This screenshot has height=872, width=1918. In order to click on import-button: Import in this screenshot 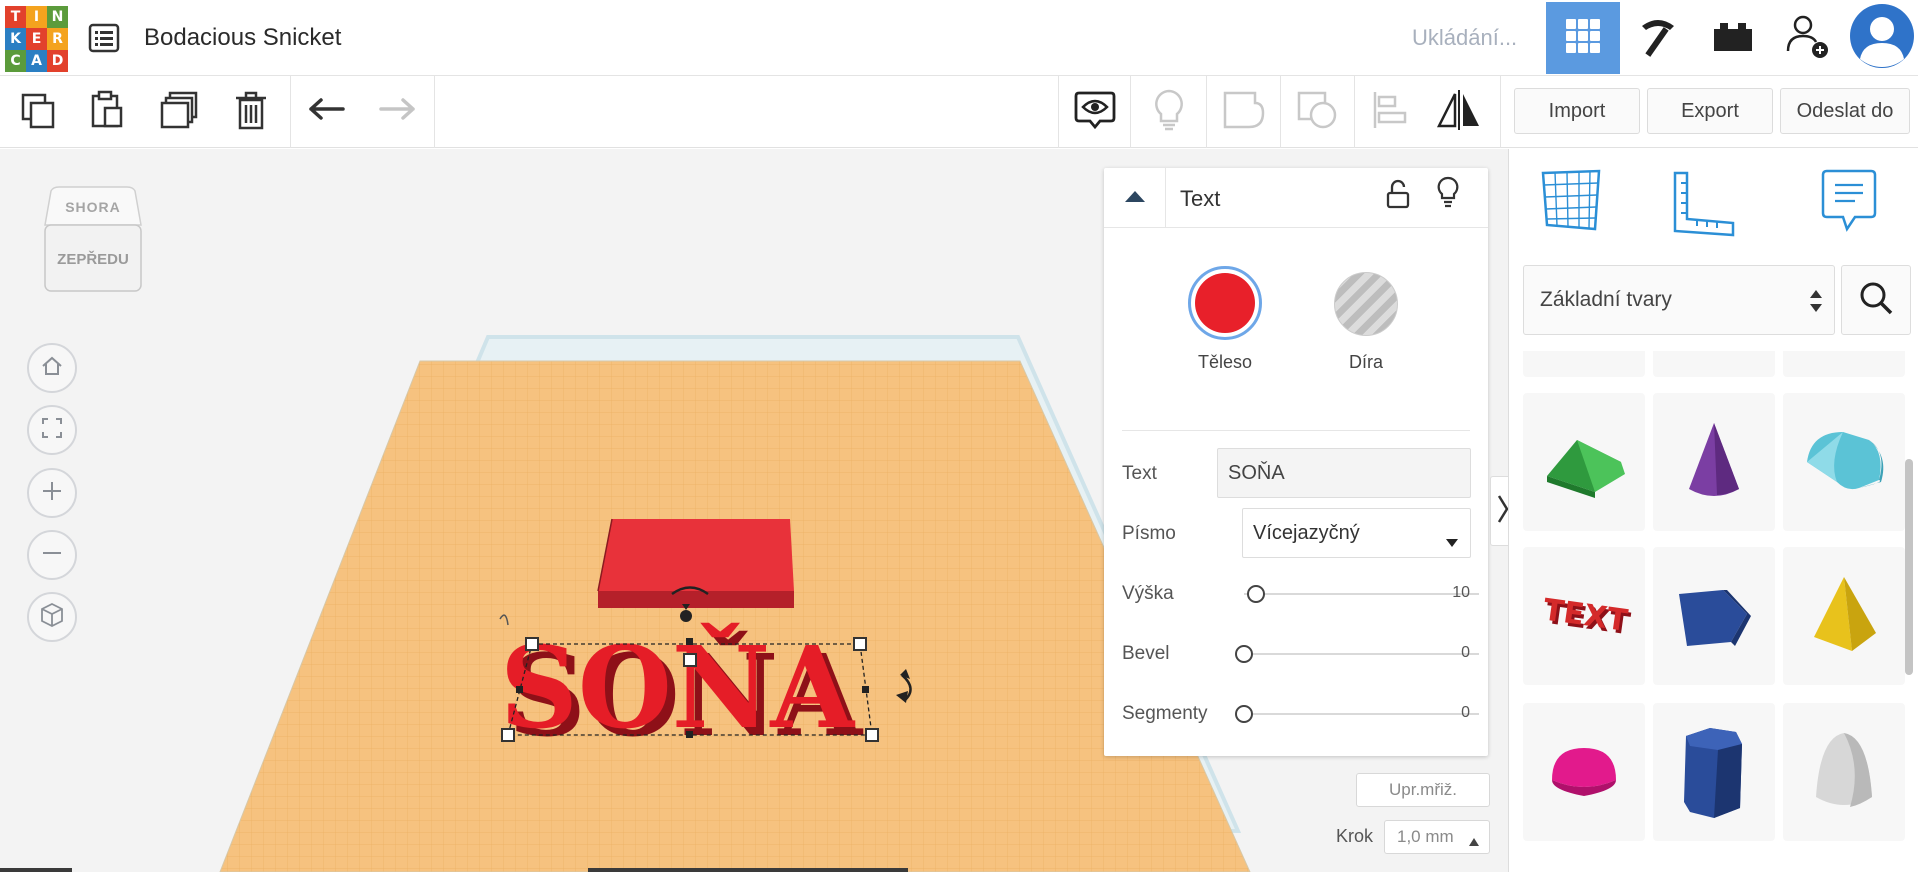, I will do `click(1577, 111)`.